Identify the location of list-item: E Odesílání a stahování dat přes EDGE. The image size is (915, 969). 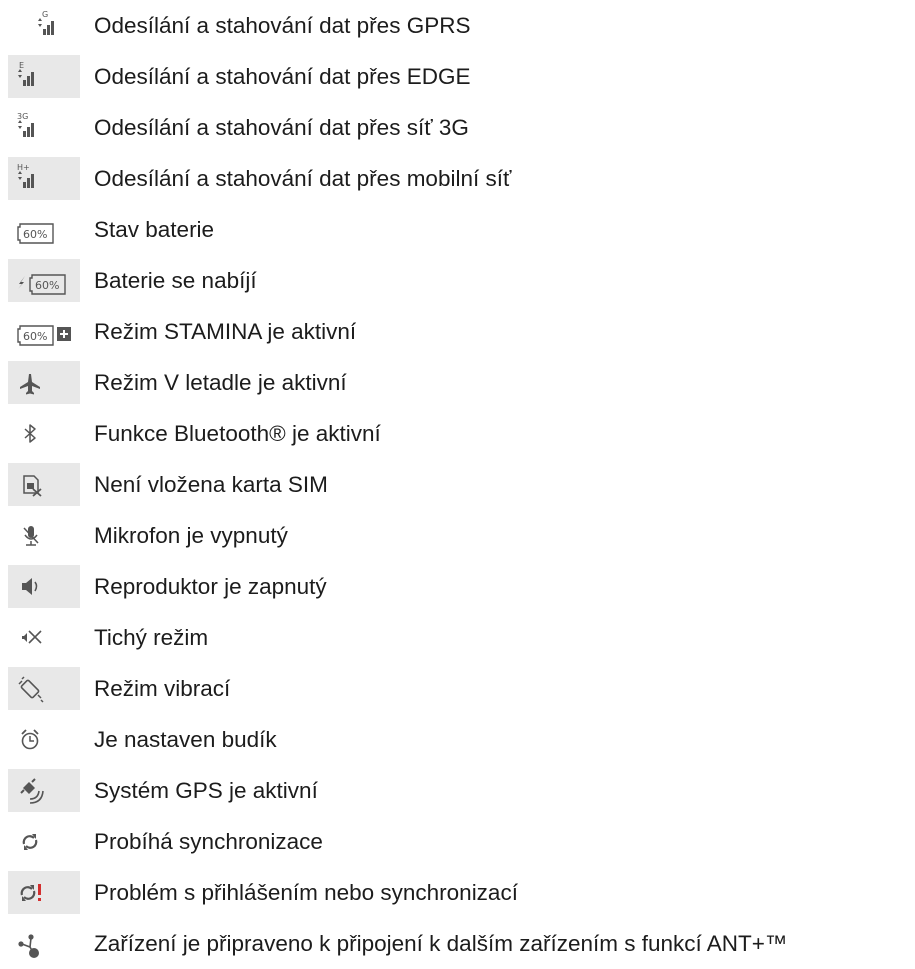
(457, 76).